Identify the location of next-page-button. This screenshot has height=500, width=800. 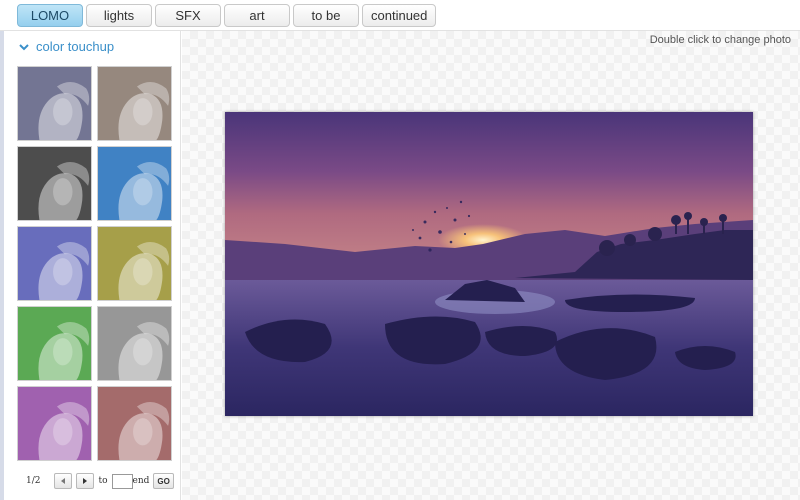
(85, 481).